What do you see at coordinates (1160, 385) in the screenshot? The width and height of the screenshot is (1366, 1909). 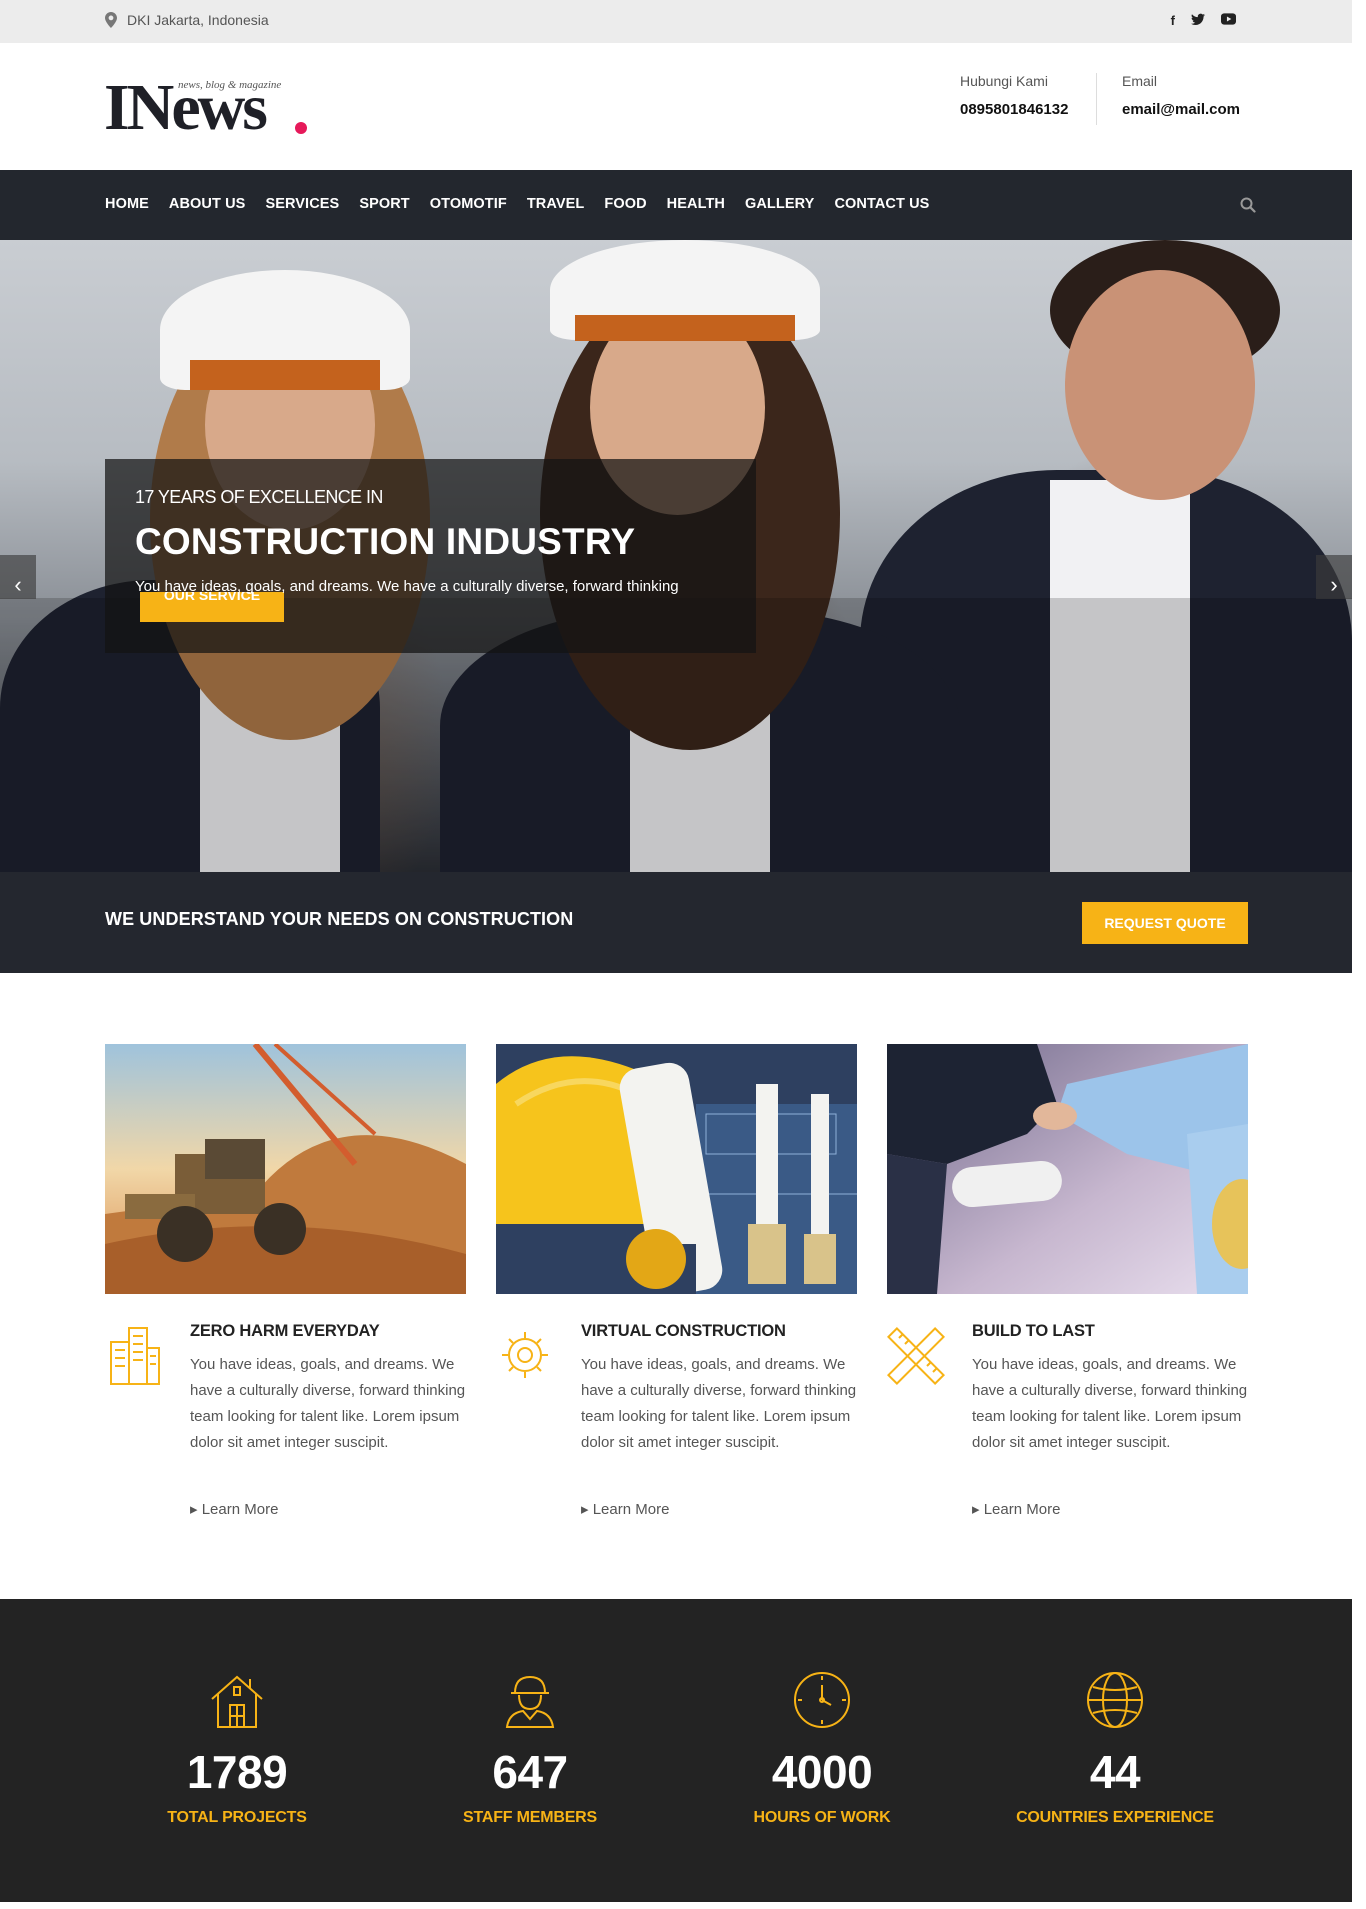 I see `hero-face-right` at bounding box center [1160, 385].